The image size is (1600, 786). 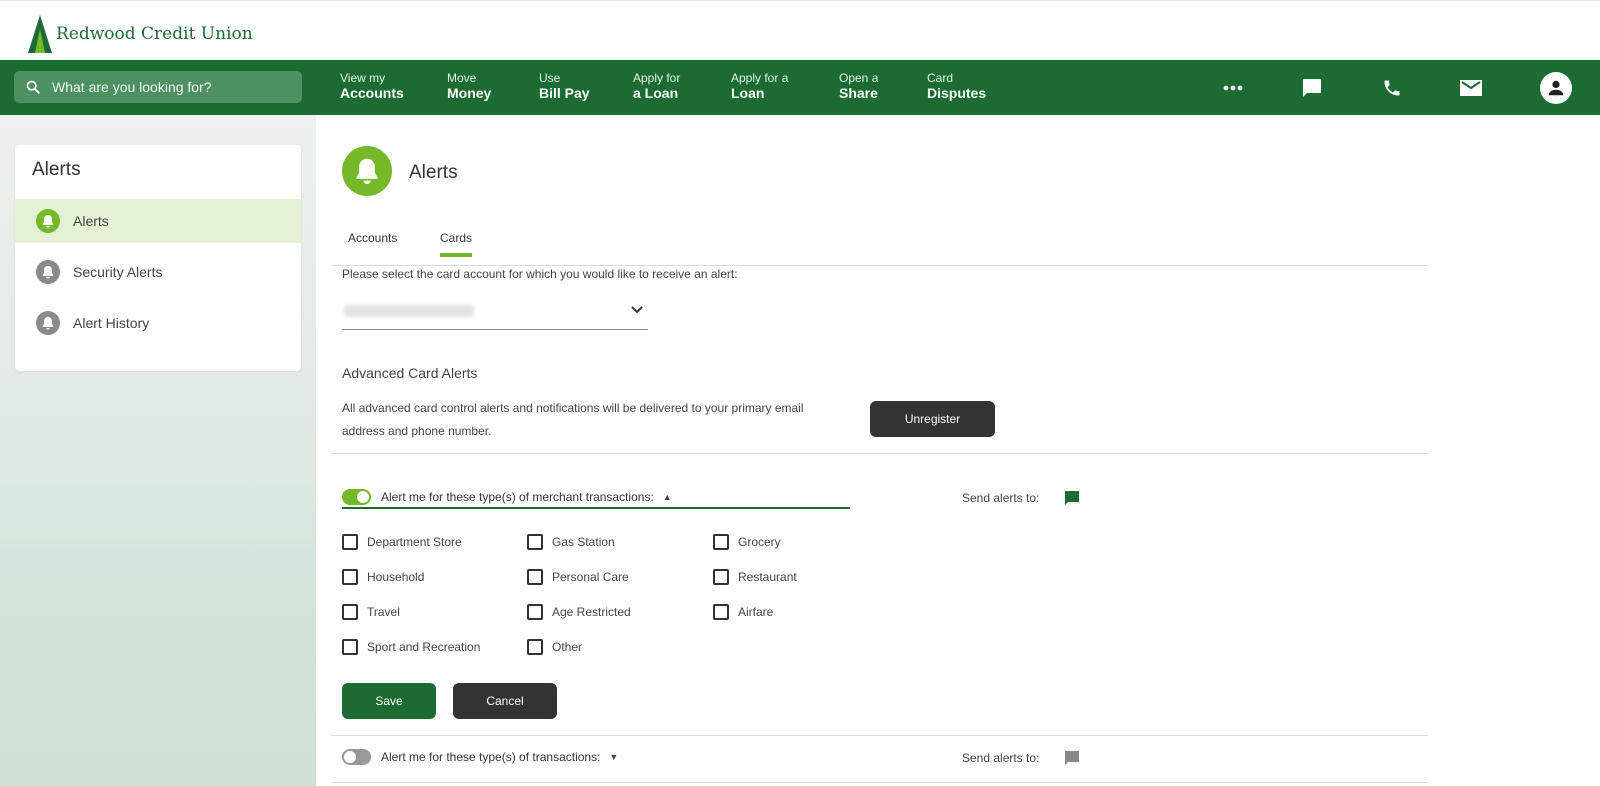 What do you see at coordinates (567, 647) in the screenshot?
I see `checkbox-label: Other` at bounding box center [567, 647].